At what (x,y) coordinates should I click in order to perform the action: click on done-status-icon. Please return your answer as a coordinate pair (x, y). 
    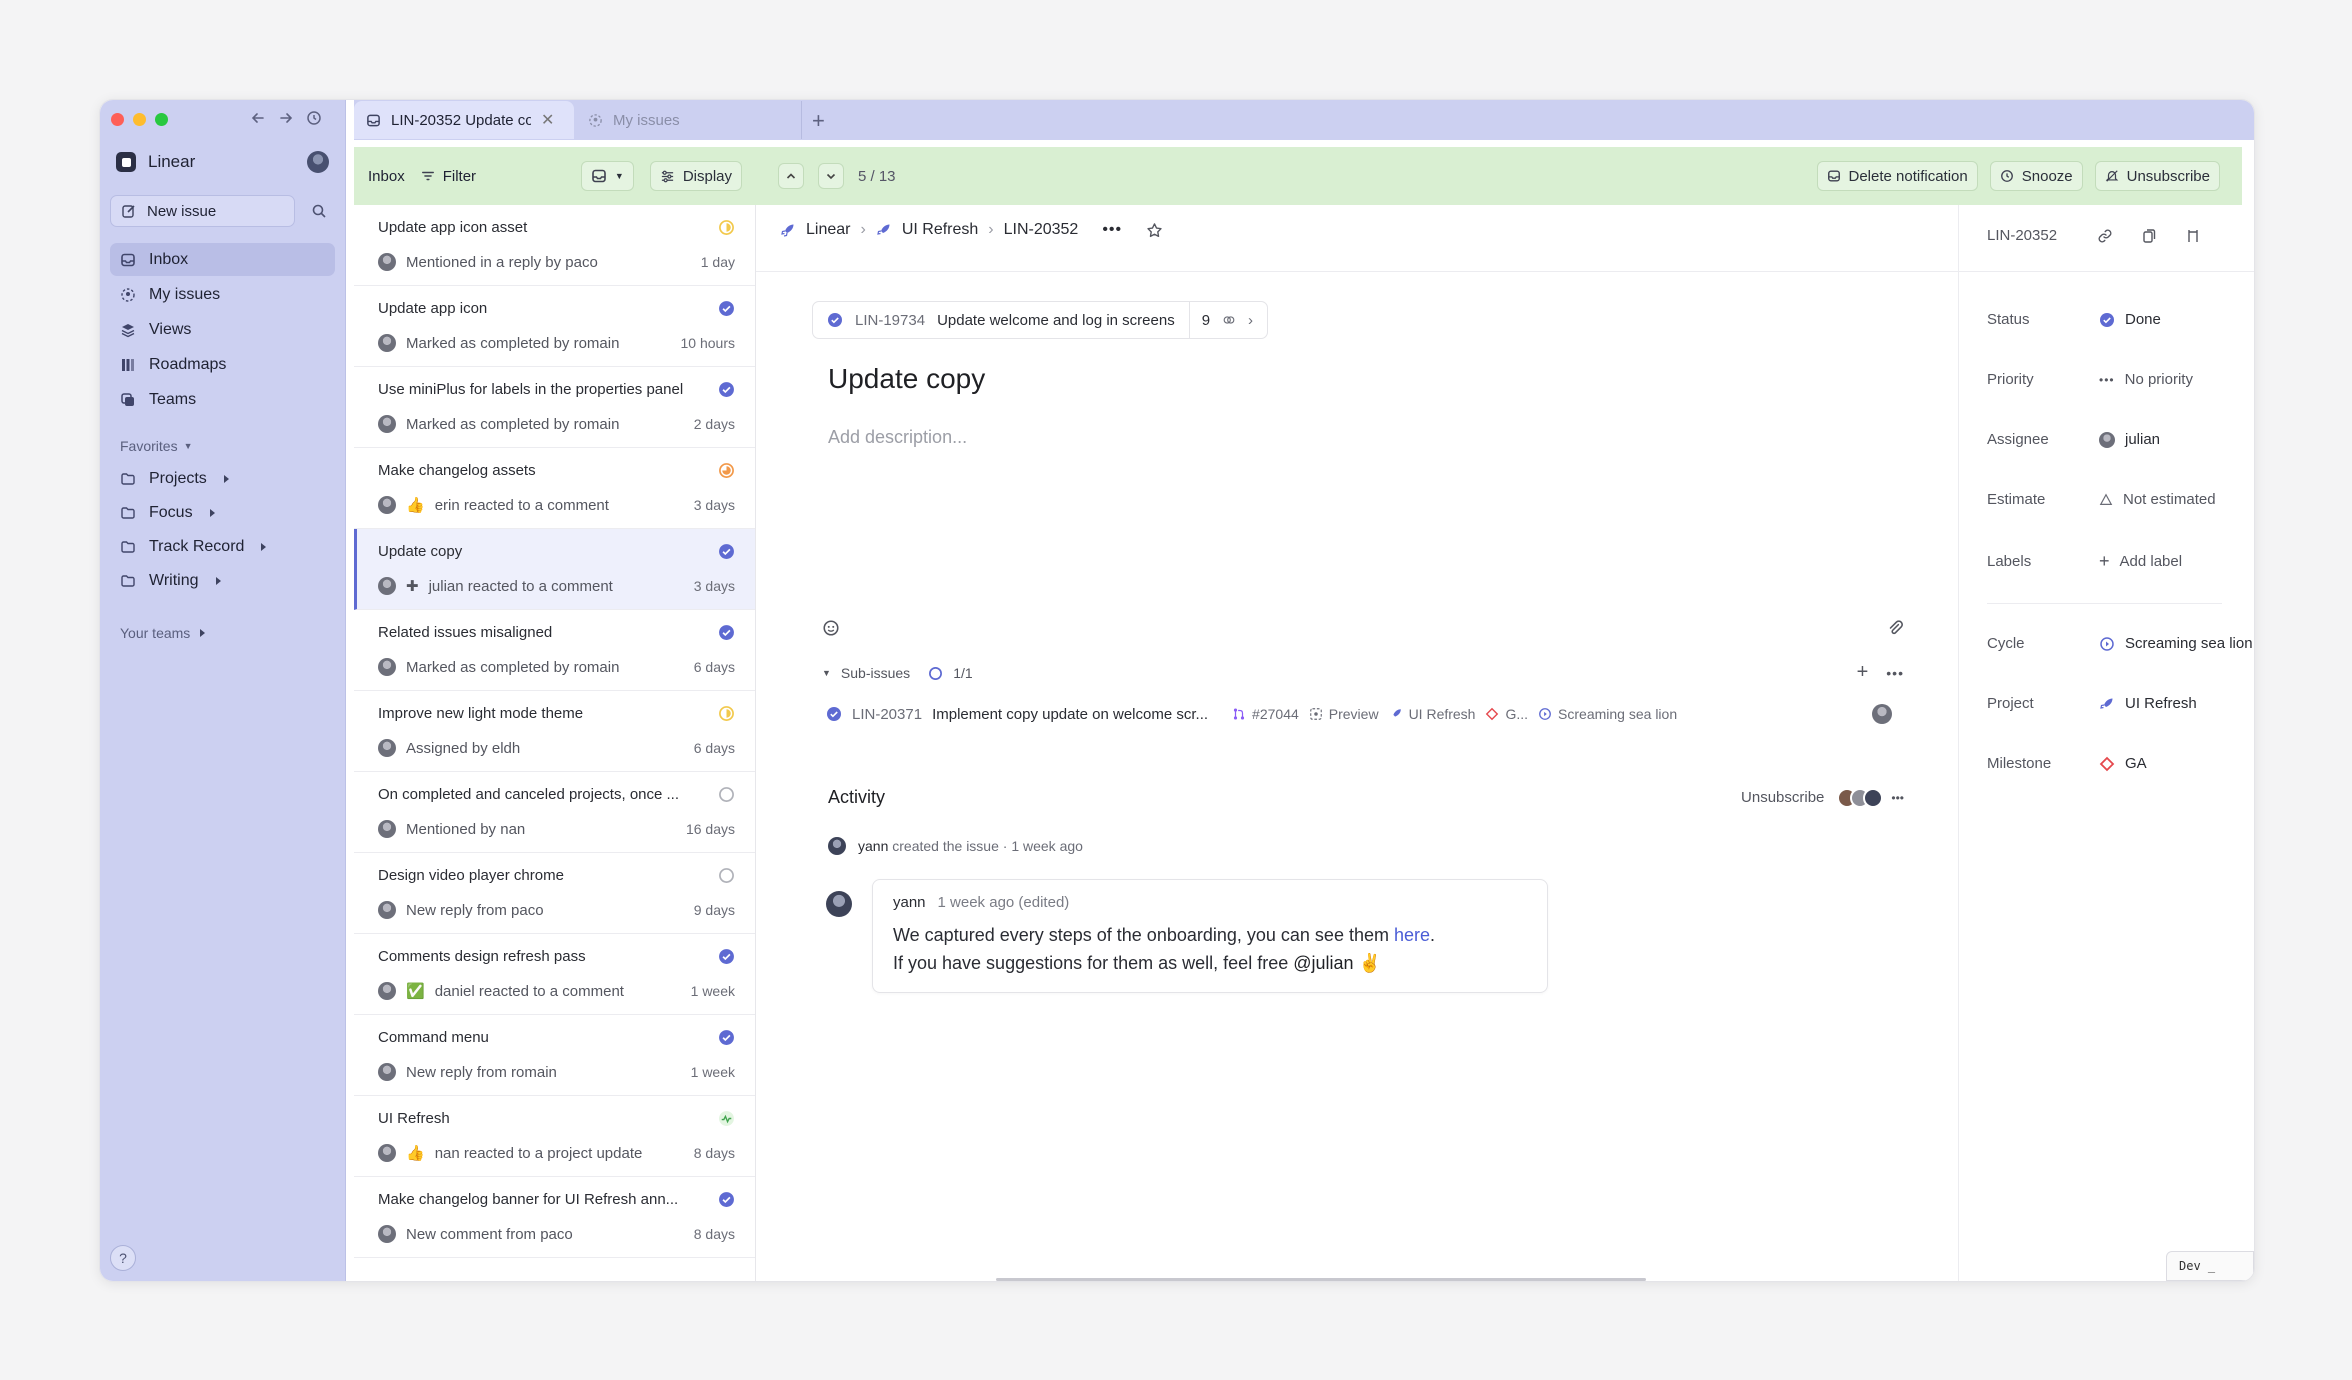
    Looking at the image, I should click on (2107, 319).